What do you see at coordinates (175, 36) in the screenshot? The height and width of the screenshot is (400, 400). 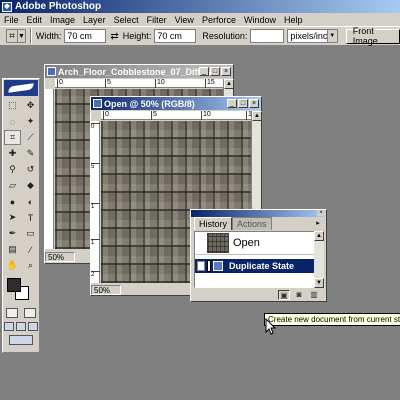 I see `height-input` at bounding box center [175, 36].